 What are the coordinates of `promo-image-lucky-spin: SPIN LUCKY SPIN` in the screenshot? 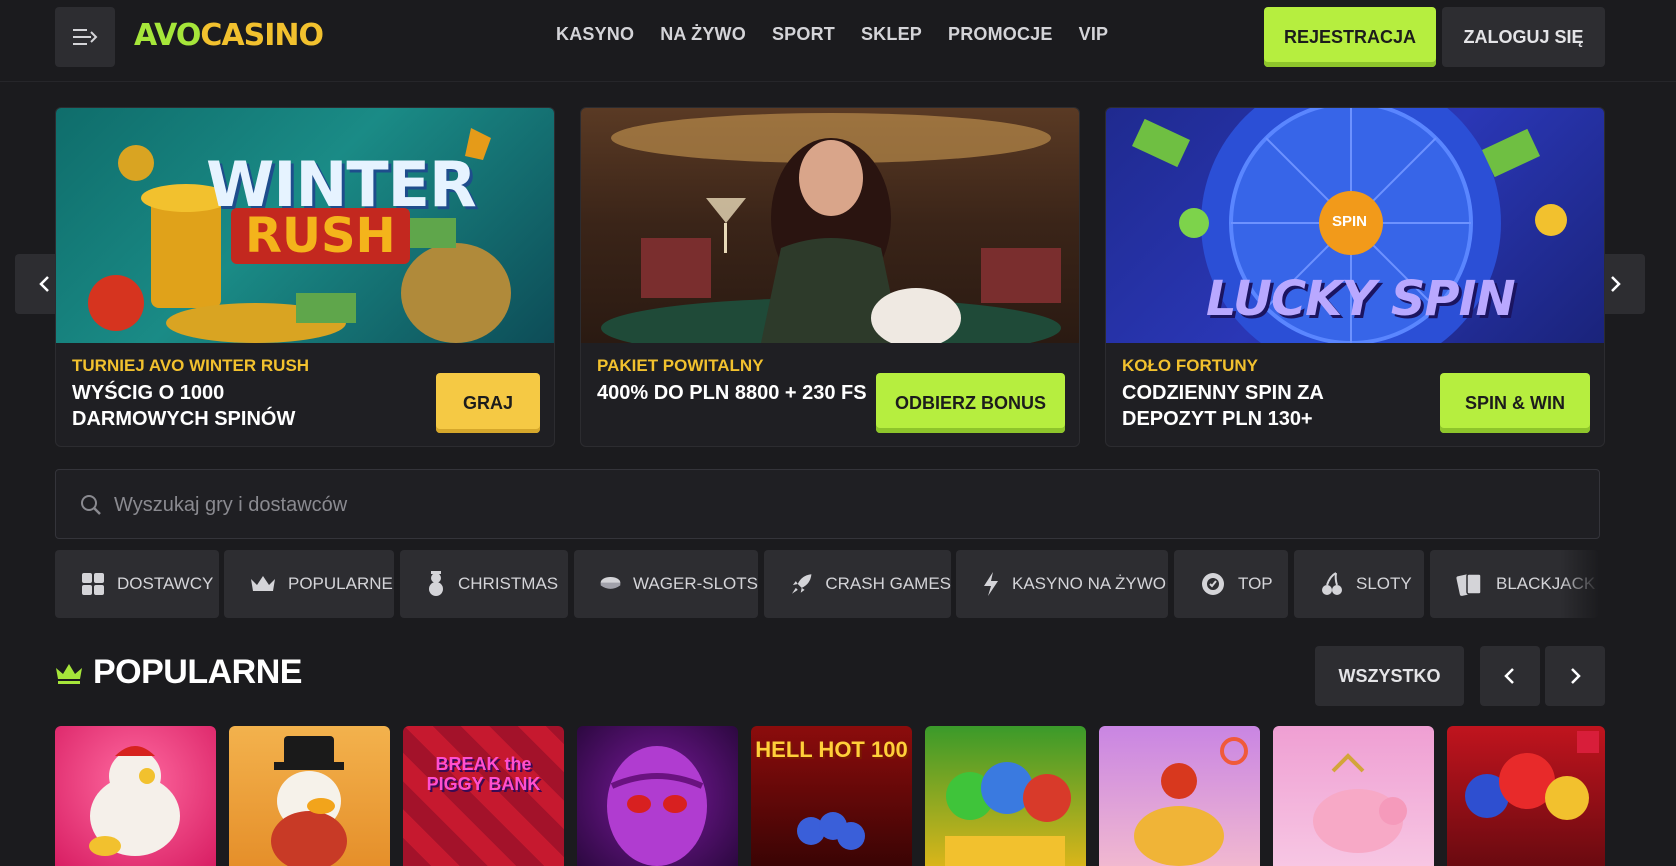 It's located at (1355, 225).